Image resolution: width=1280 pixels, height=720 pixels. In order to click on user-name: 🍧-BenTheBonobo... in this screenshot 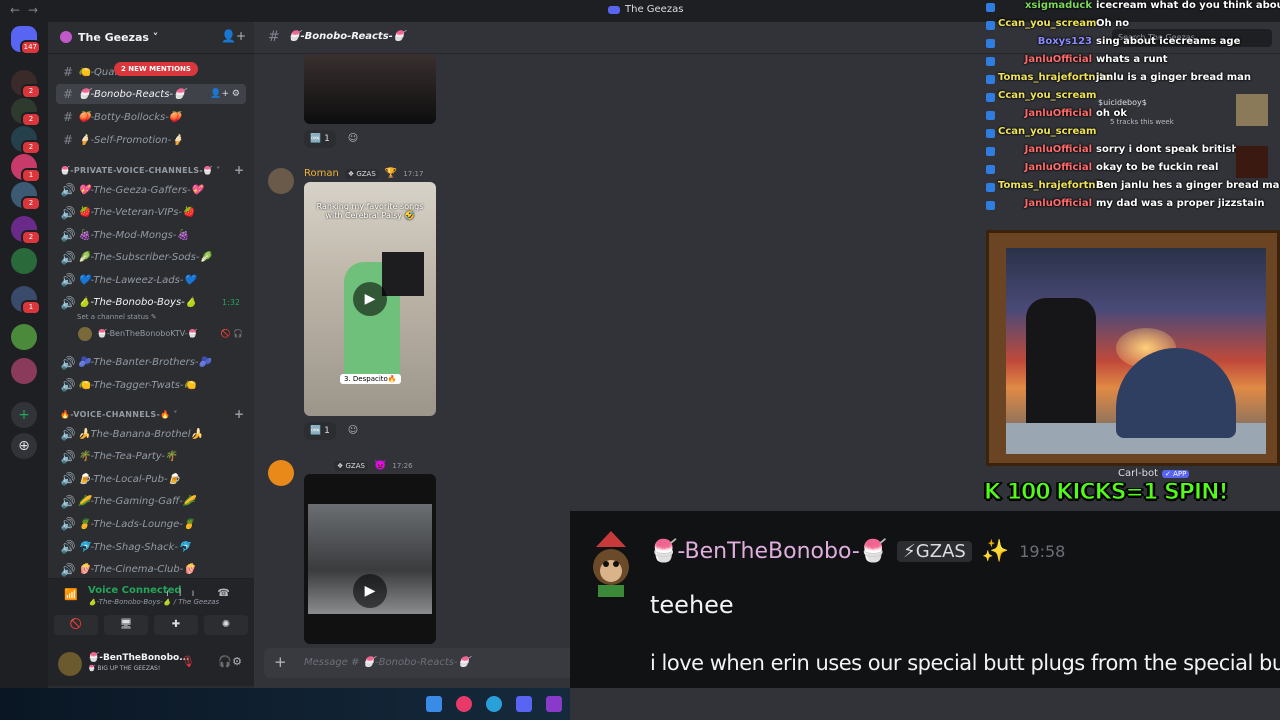, I will do `click(138, 658)`.